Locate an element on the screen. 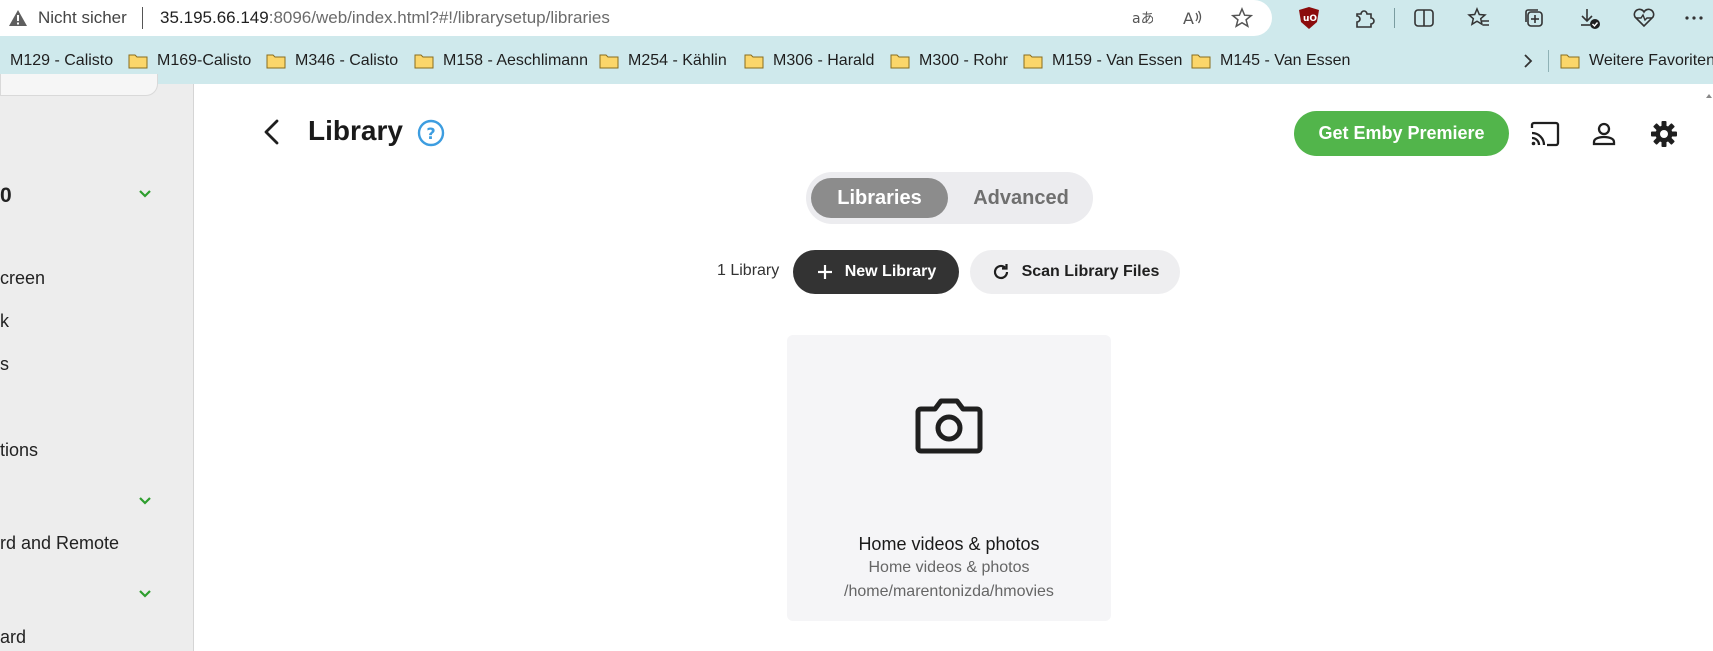 This screenshot has height=651, width=1713. favorite-label: M169-Calisto is located at coordinates (204, 60).